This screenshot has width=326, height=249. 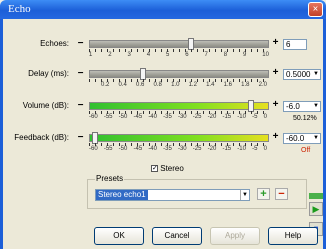 What do you see at coordinates (175, 85) in the screenshot?
I see `tick-label: 1.0` at bounding box center [175, 85].